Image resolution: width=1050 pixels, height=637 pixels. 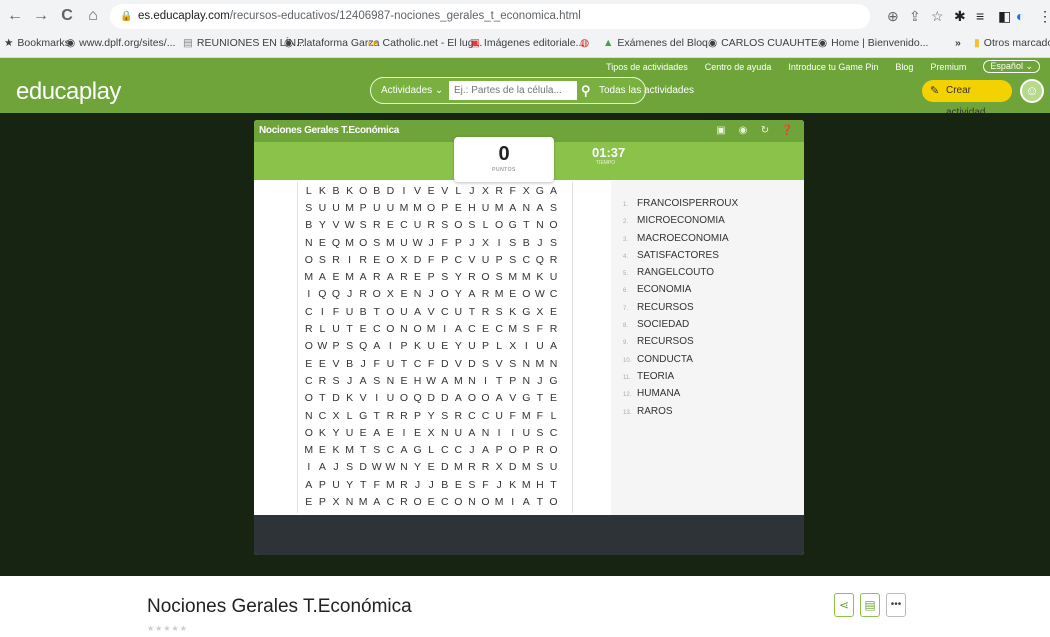 What do you see at coordinates (513, 90) in the screenshot?
I see `search-input` at bounding box center [513, 90].